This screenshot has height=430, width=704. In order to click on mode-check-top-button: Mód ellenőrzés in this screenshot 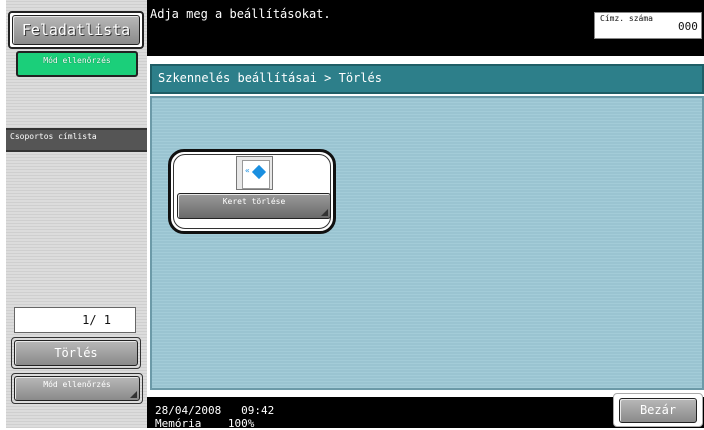, I will do `click(77, 64)`.